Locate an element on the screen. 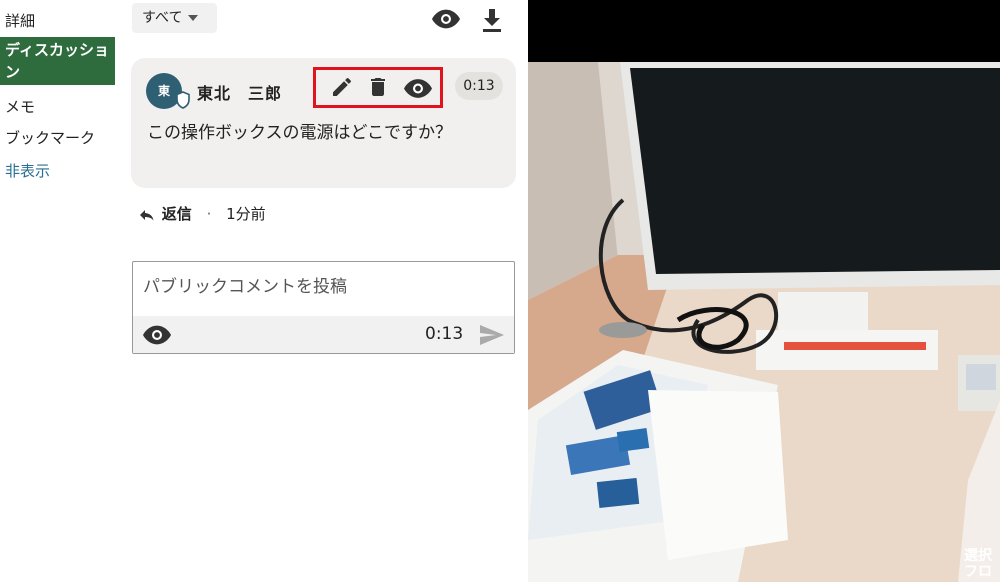  shield-icon is located at coordinates (183, 100).